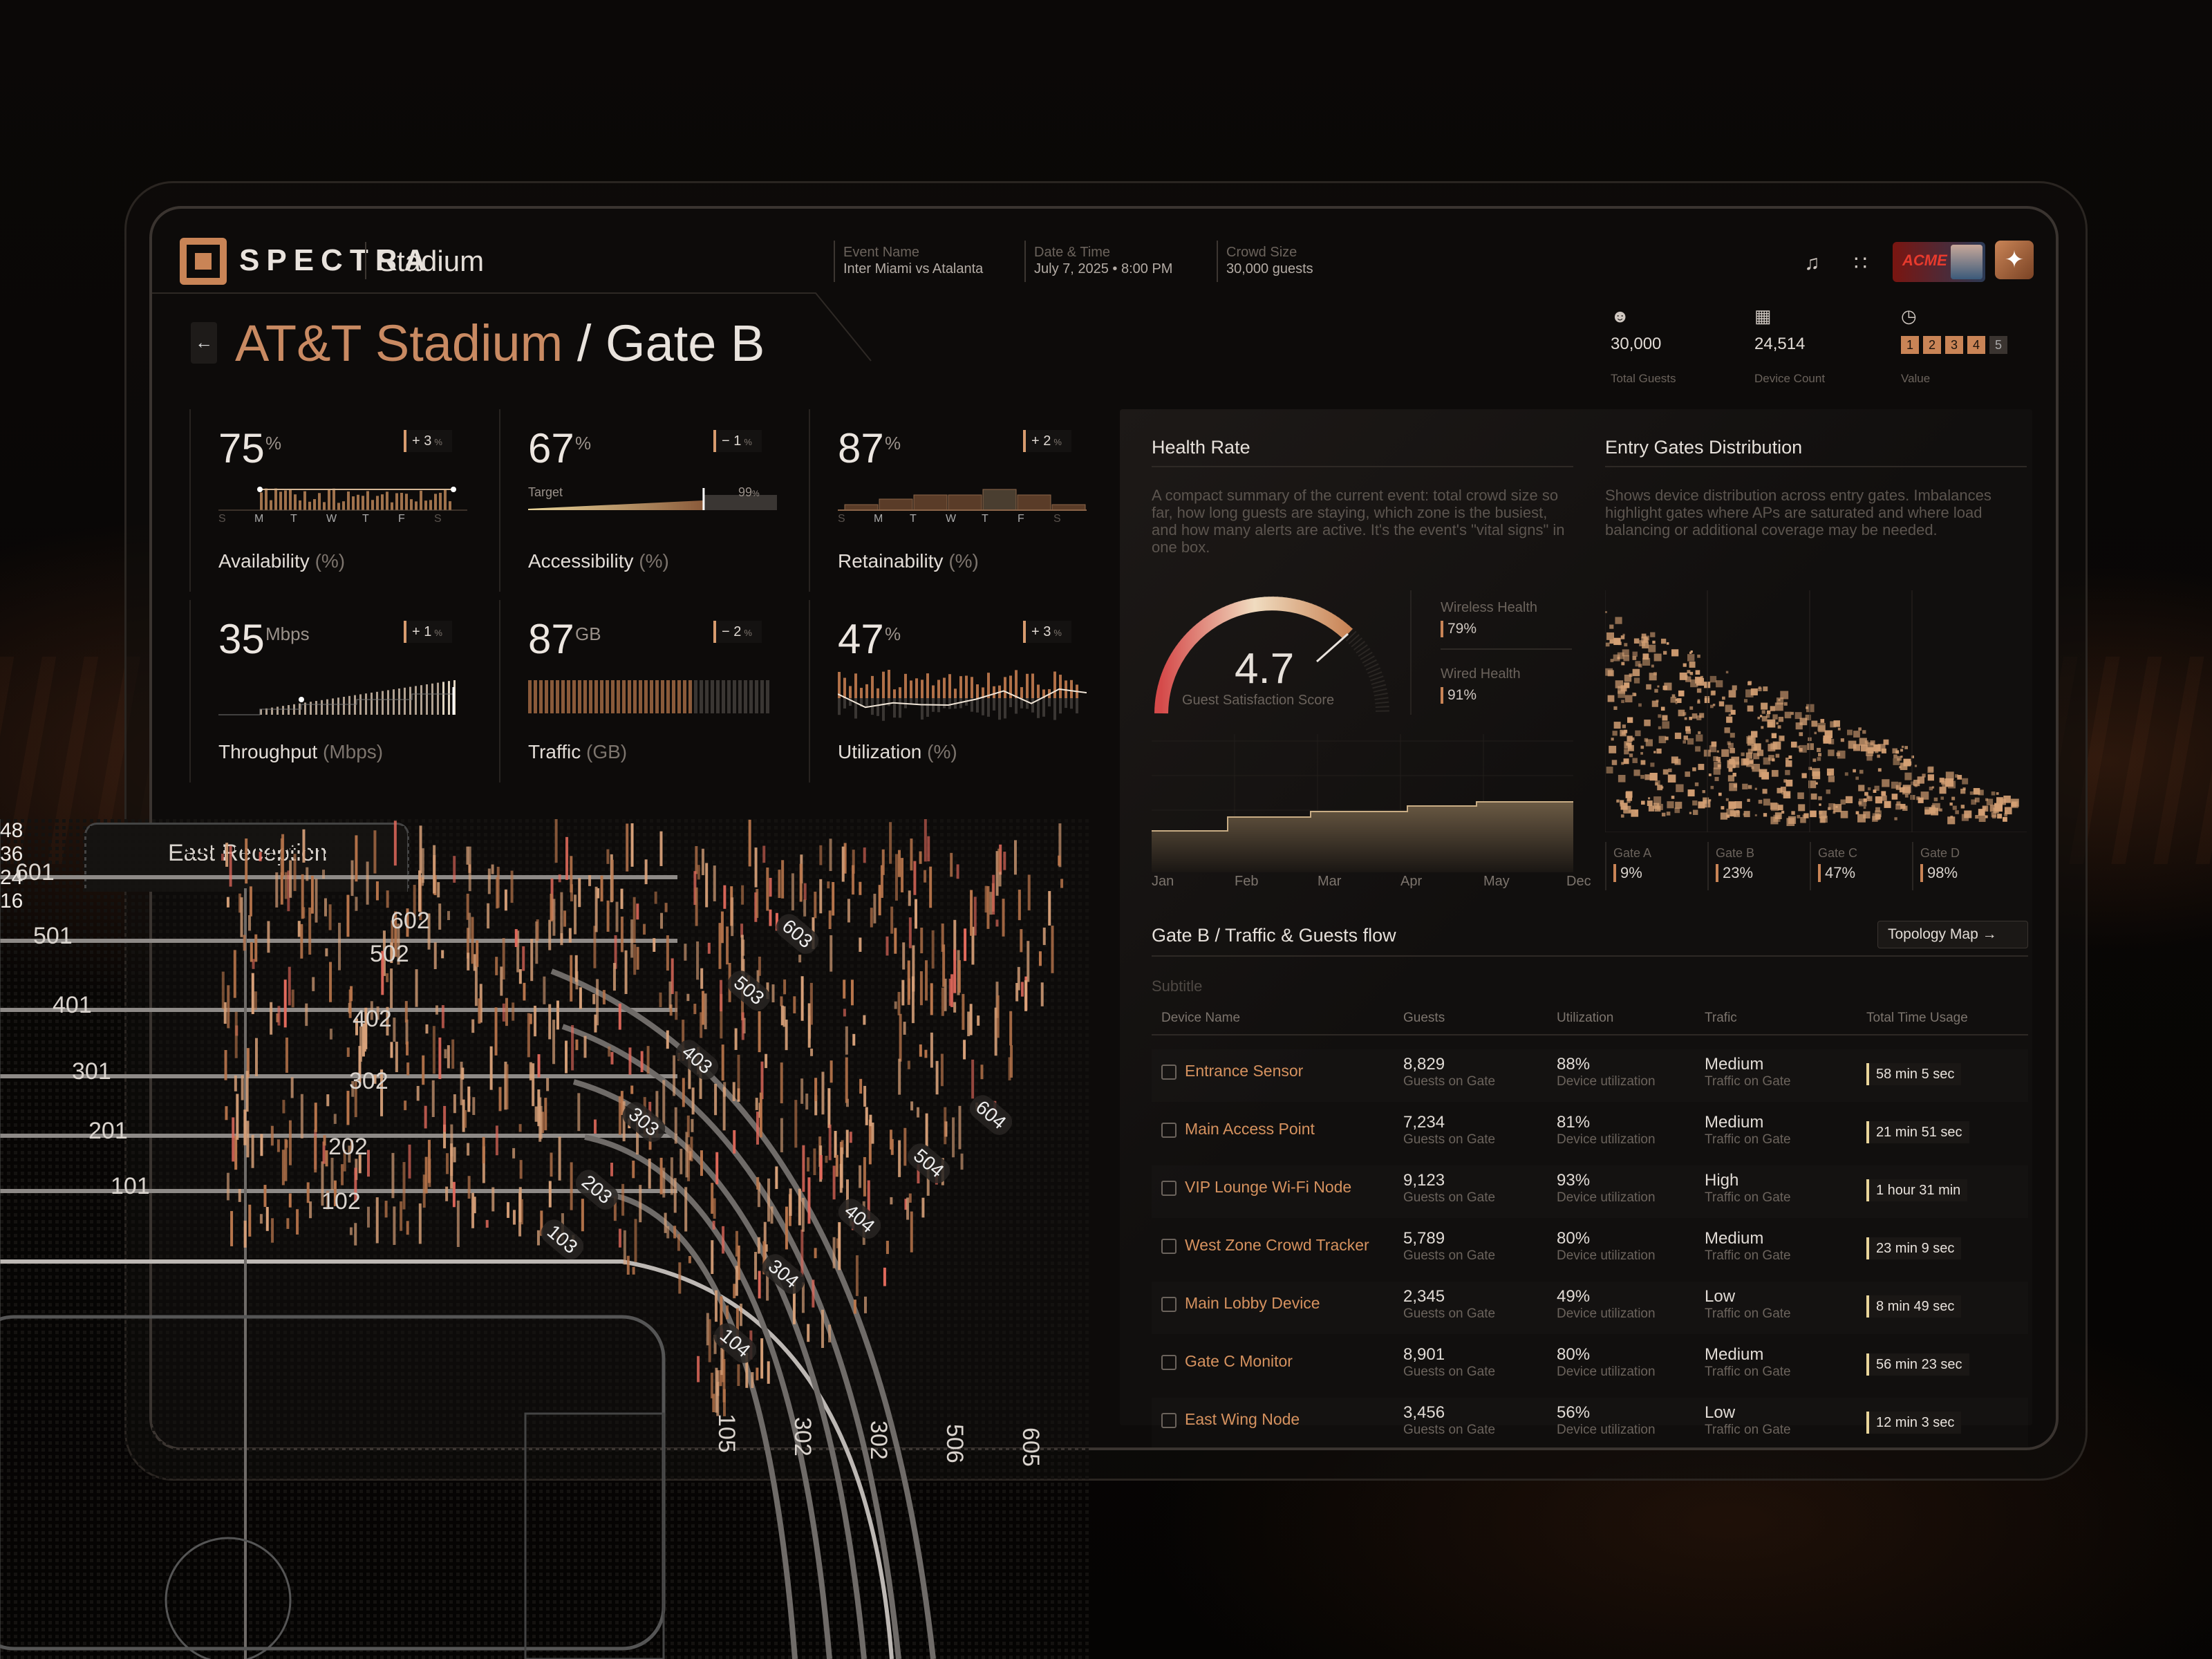 The image size is (2212, 1659). I want to click on kpi-delta-unit: %, so click(1057, 633).